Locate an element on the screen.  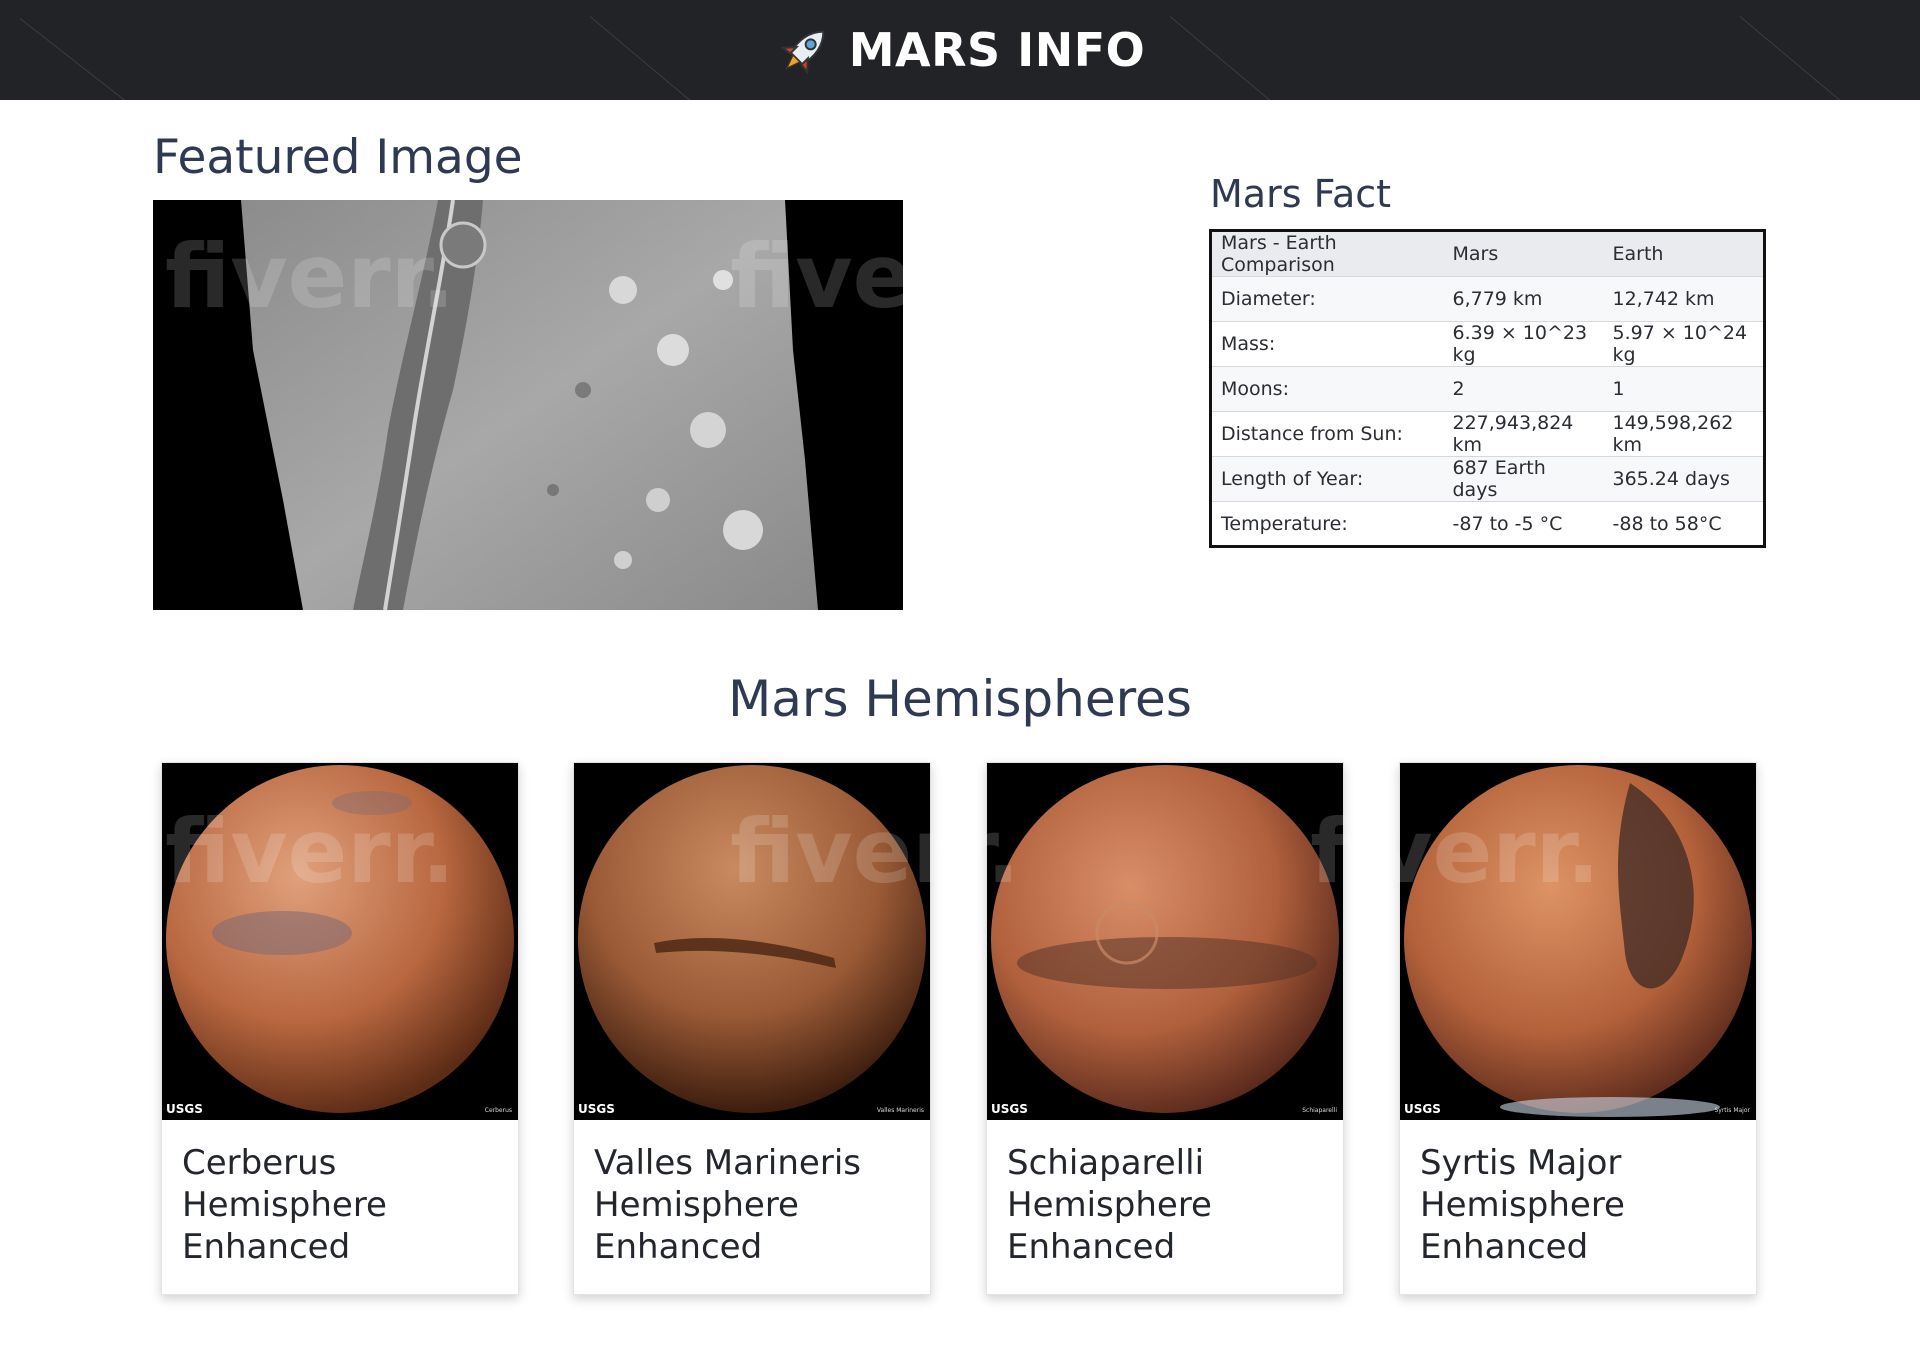
top-navbar: MARS INFO is located at coordinates (960, 50).